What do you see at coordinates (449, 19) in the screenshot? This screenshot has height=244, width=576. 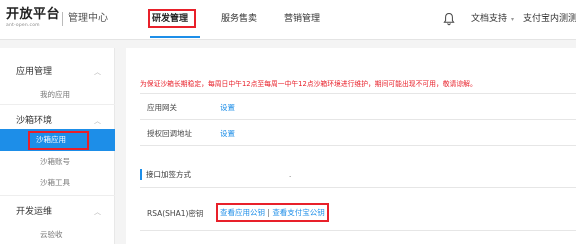 I see `bell-icon` at bounding box center [449, 19].